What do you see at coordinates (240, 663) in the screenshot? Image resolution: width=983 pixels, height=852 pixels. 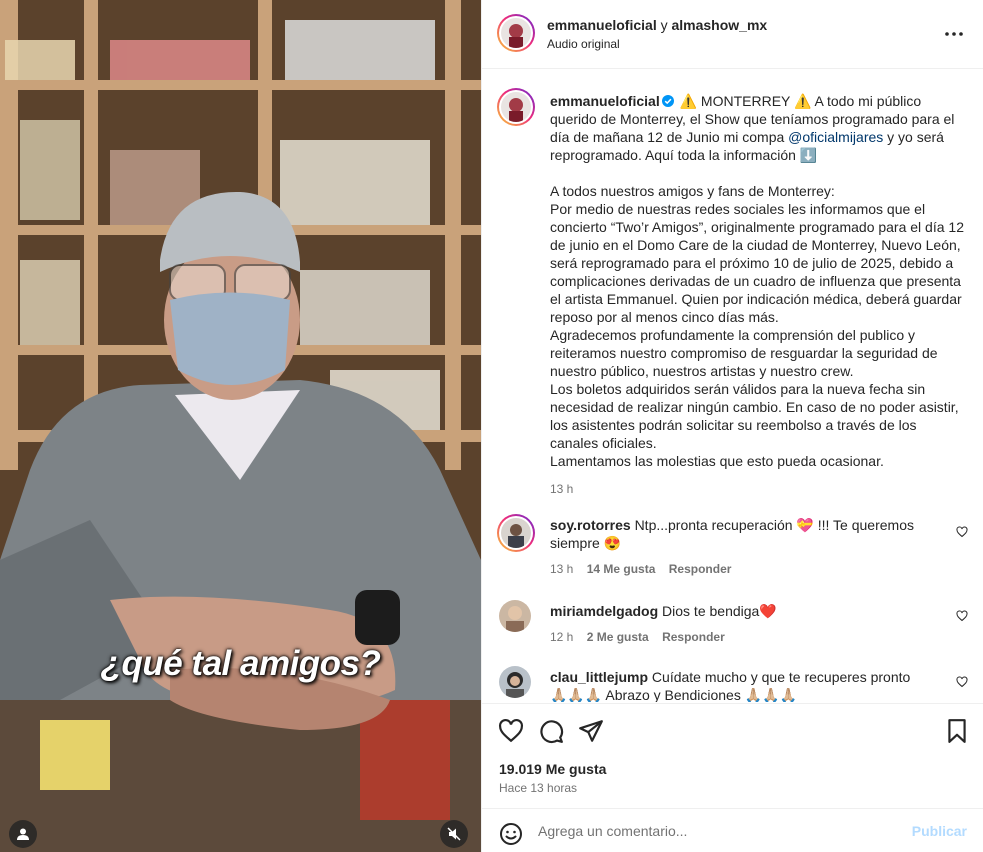 I see `video-overlay-caption: ¿qué tal amigos?` at bounding box center [240, 663].